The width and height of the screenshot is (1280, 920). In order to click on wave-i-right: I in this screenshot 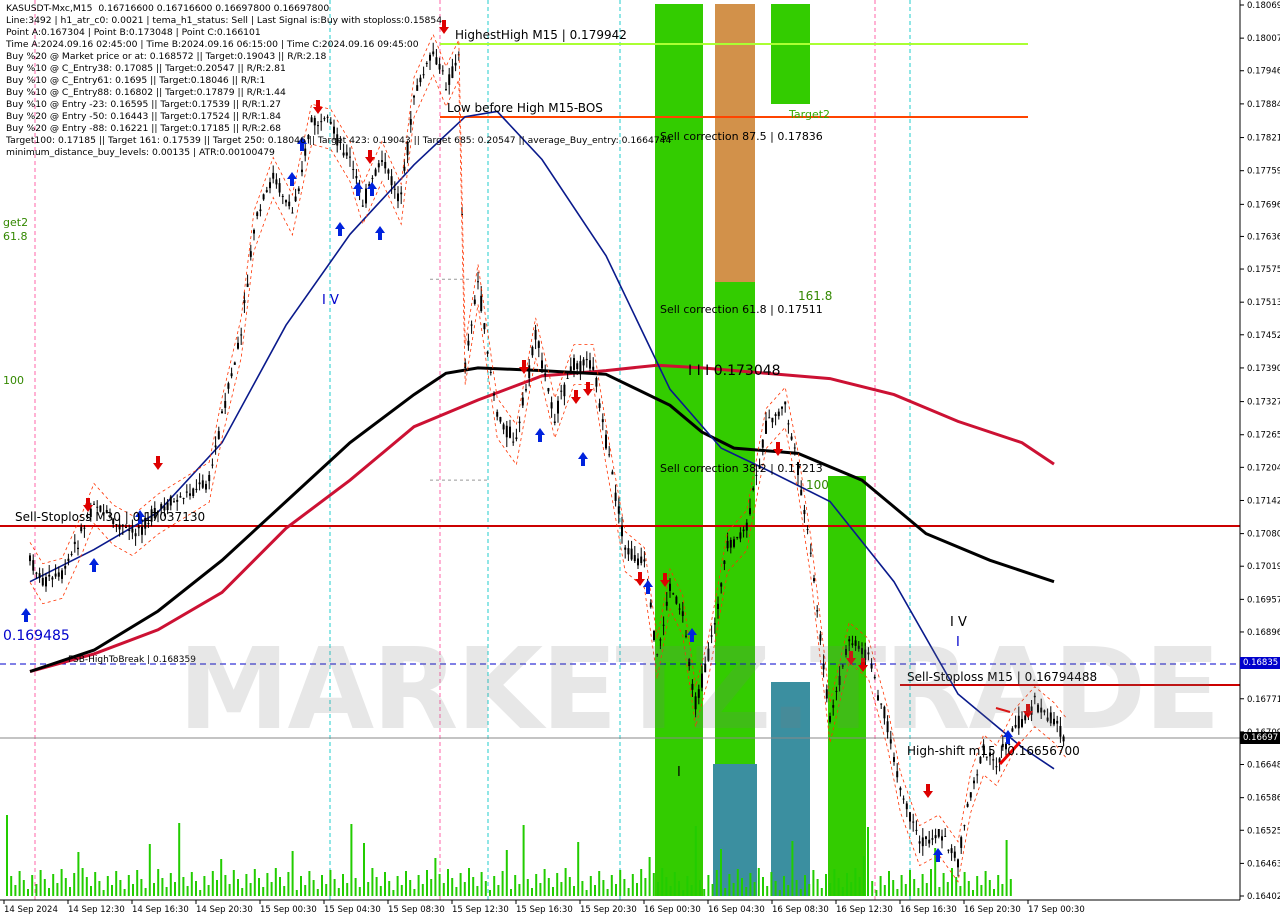, I will do `click(958, 642)`.